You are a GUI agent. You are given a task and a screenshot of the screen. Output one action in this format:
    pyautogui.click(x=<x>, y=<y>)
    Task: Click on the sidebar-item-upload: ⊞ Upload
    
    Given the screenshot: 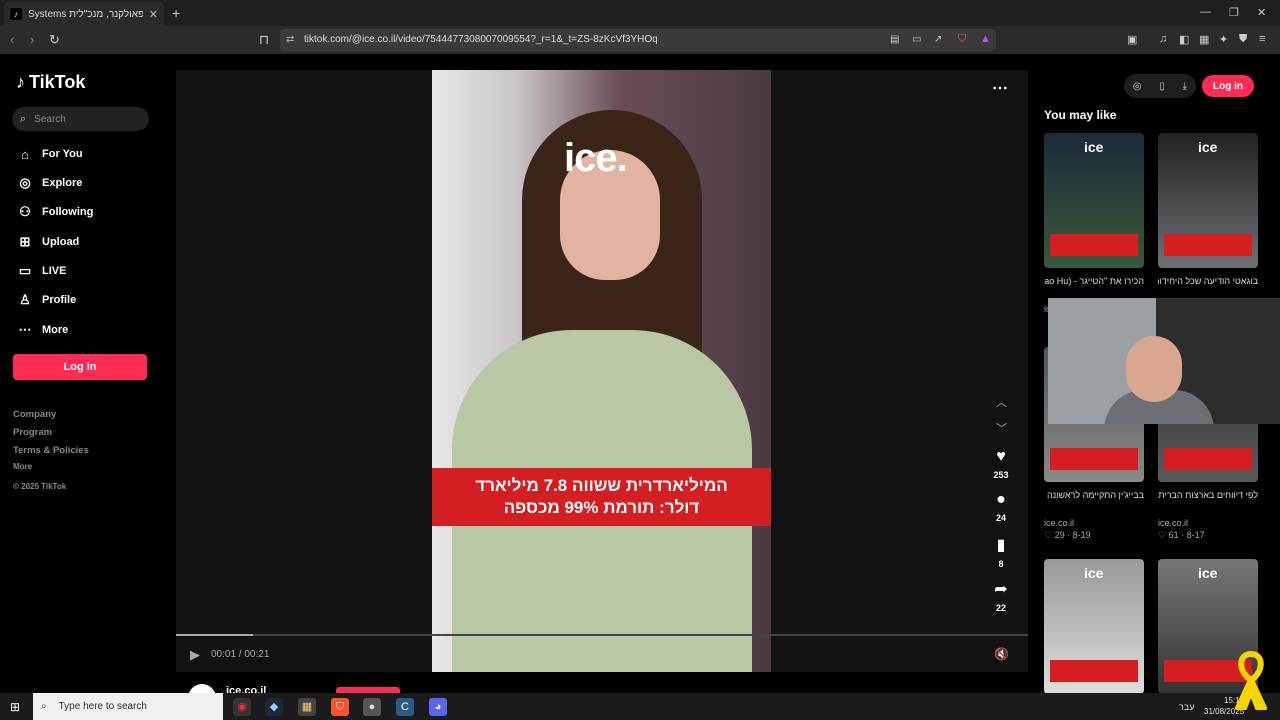 What is the action you would take?
    pyautogui.click(x=48, y=242)
    